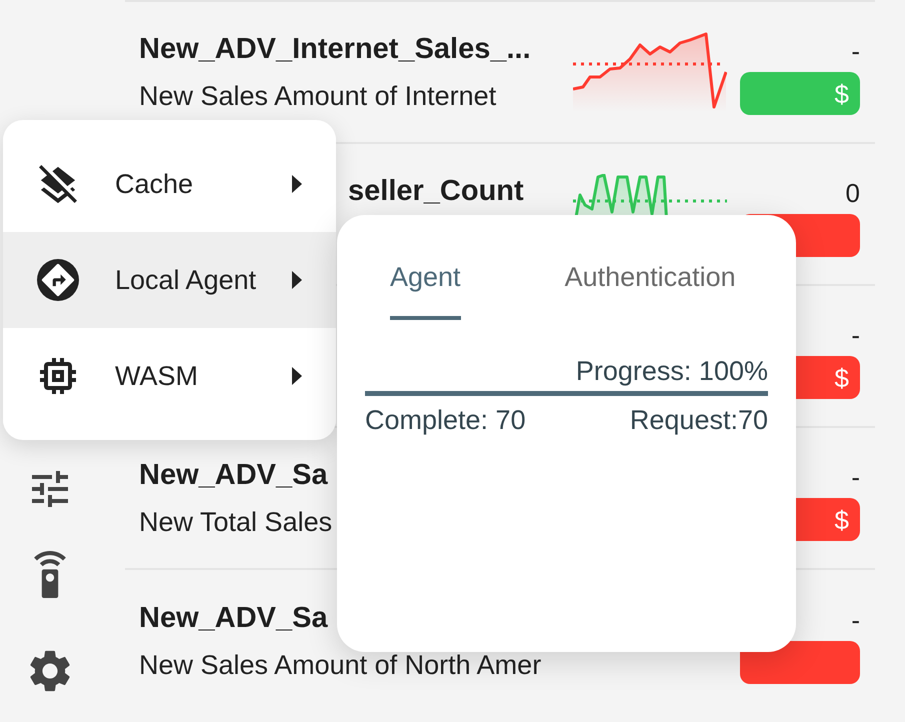 This screenshot has width=905, height=722. Describe the element at coordinates (50, 574) in the screenshot. I see `remote-control-icon` at that location.